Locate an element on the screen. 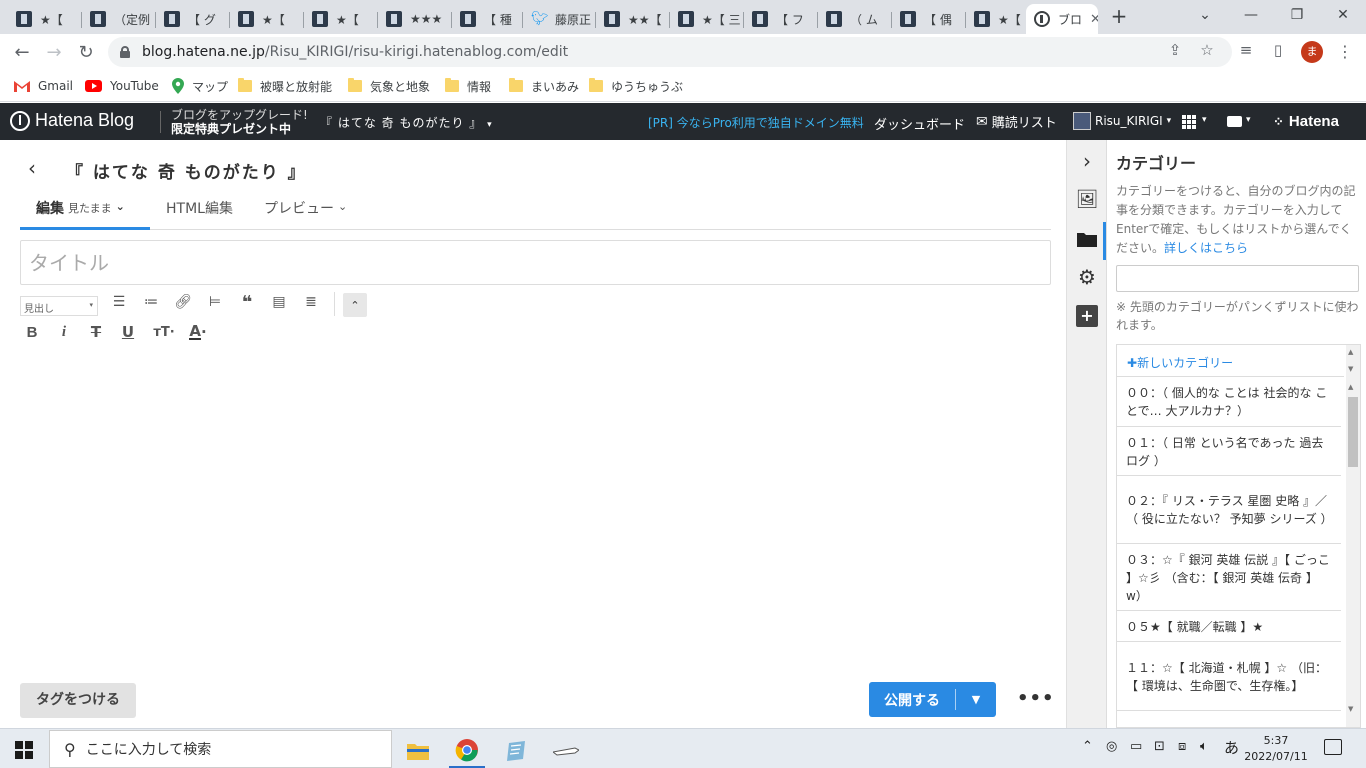 The width and height of the screenshot is (1366, 768). share-icon: ⇪ is located at coordinates (1175, 50).